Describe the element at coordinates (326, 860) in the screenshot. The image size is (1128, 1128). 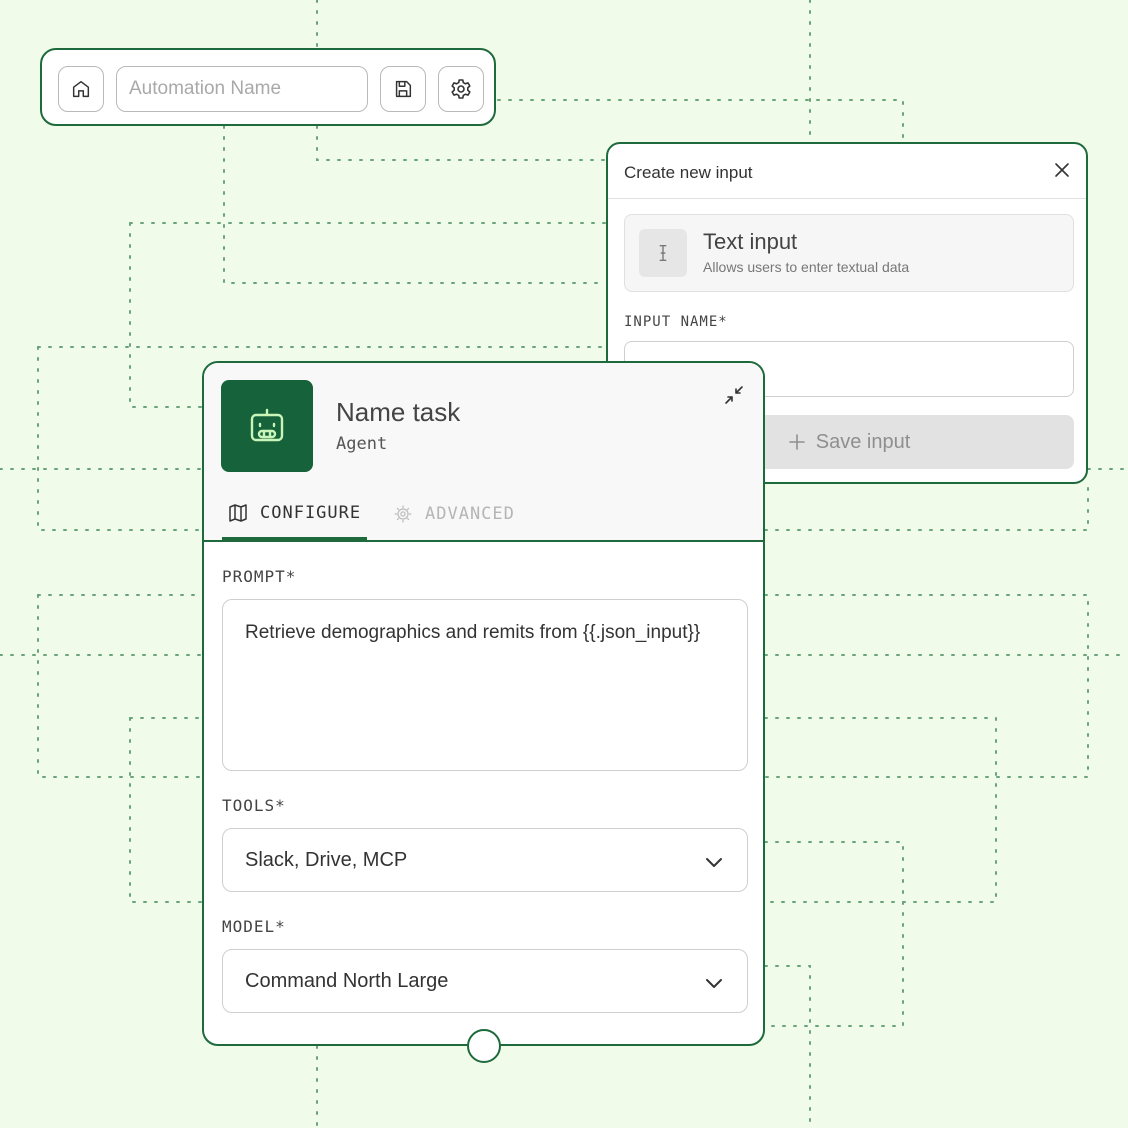
I see `tools-value: Slack, Drive, MCP` at that location.